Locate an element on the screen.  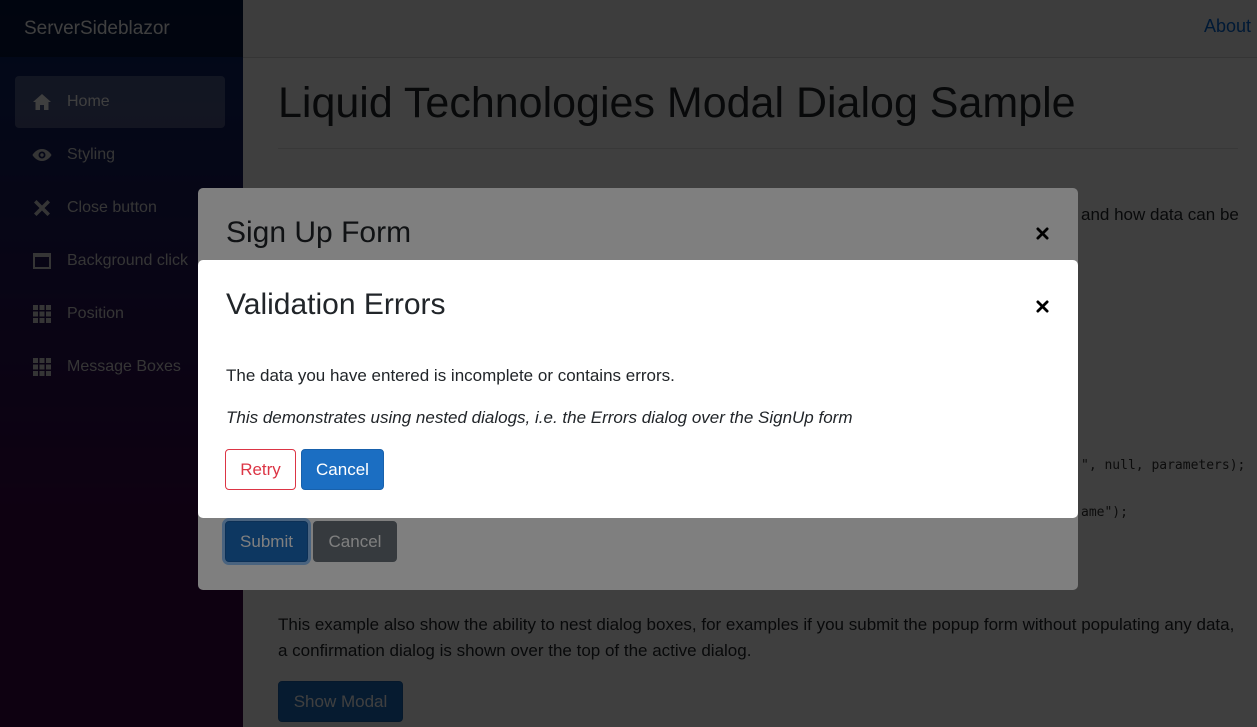
cancel-button: Cancel is located at coordinates (342, 469).